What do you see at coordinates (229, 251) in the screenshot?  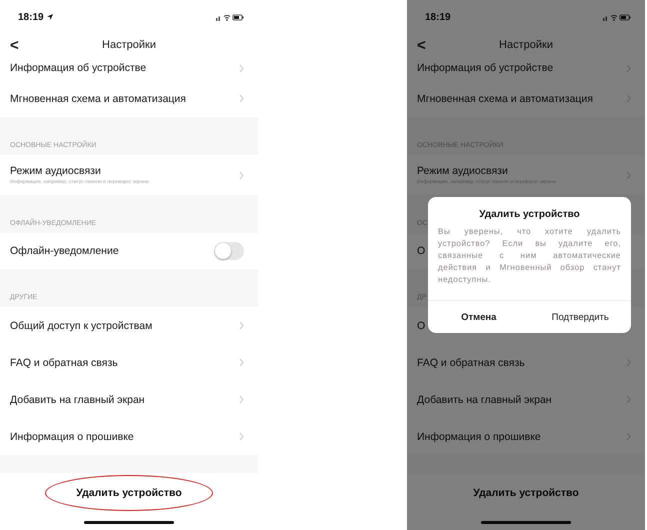 I see `toggle-switch` at bounding box center [229, 251].